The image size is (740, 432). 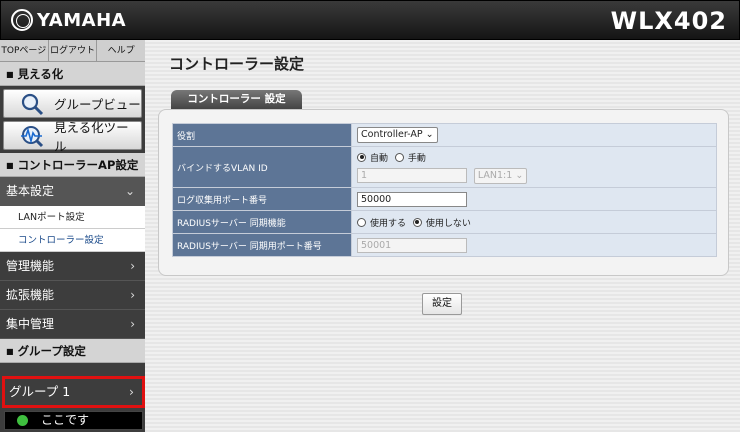 What do you see at coordinates (262, 167) in the screenshot?
I see `vlan-label: バインドするVLAN ID` at bounding box center [262, 167].